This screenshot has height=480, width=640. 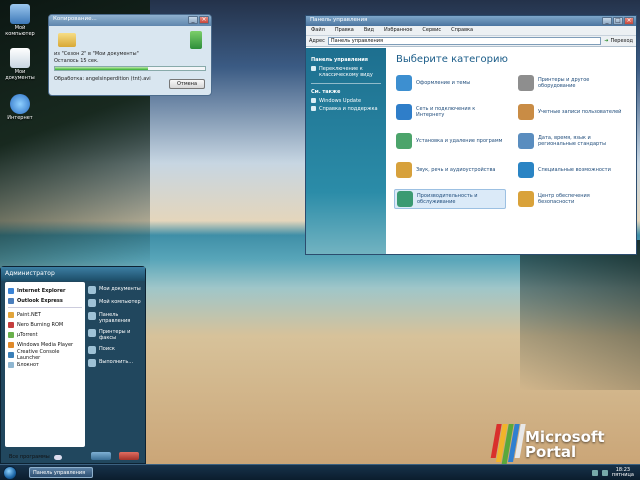 I want to click on start-item-блокнот: Блокнот, so click(x=45, y=364).